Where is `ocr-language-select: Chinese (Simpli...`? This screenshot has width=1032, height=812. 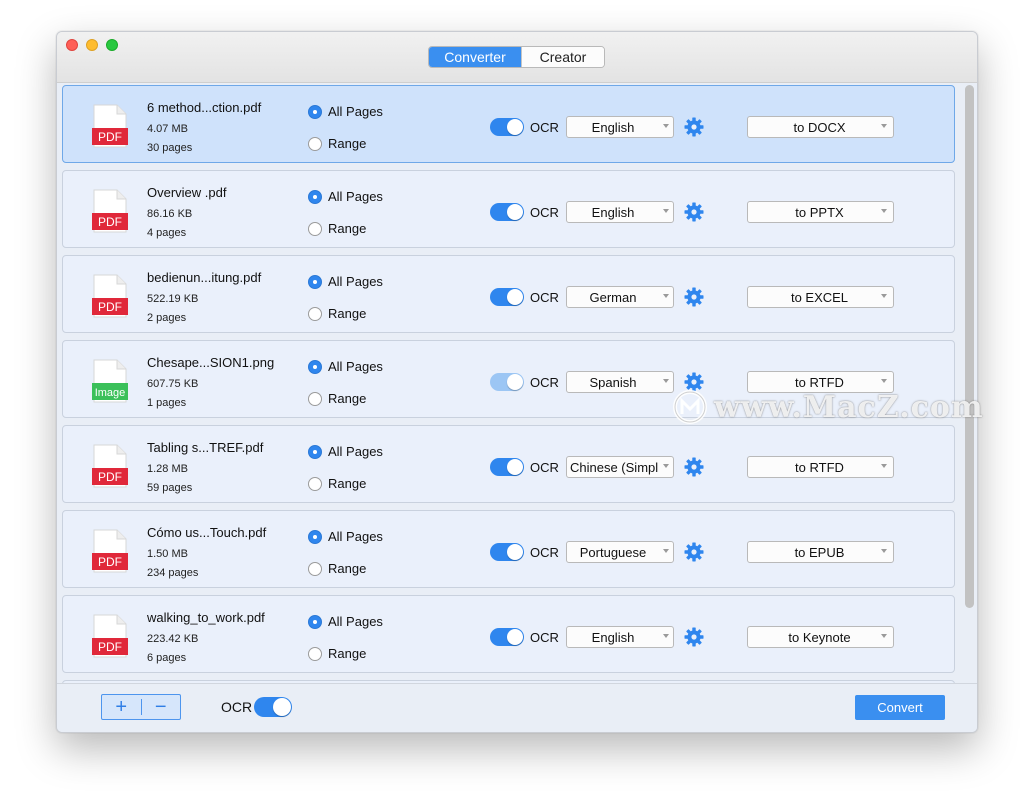
ocr-language-select: Chinese (Simpli... is located at coordinates (620, 467).